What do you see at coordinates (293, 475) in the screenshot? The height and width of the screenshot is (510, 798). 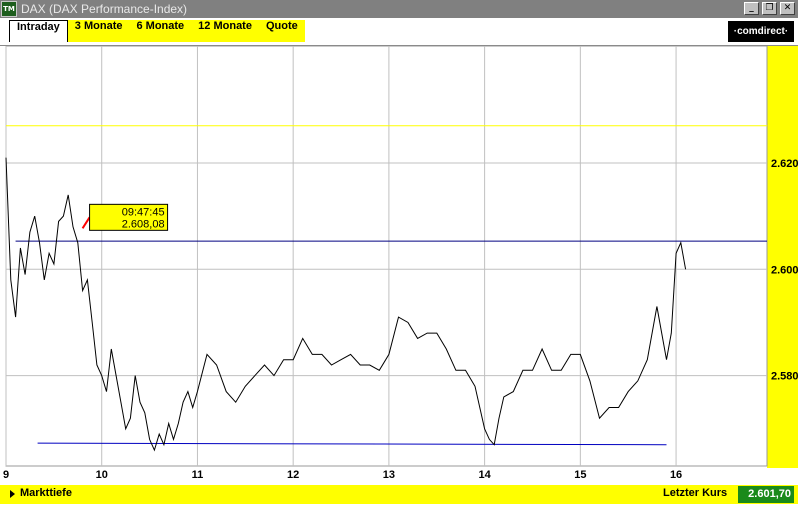 I see `x-tick-label: 12` at bounding box center [293, 475].